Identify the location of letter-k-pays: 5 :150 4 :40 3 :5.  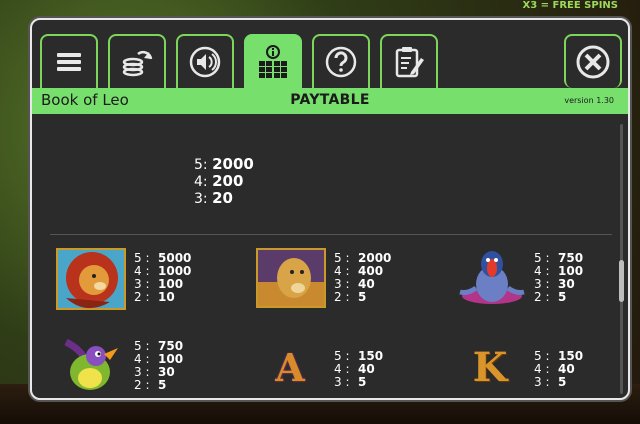
(559, 369).